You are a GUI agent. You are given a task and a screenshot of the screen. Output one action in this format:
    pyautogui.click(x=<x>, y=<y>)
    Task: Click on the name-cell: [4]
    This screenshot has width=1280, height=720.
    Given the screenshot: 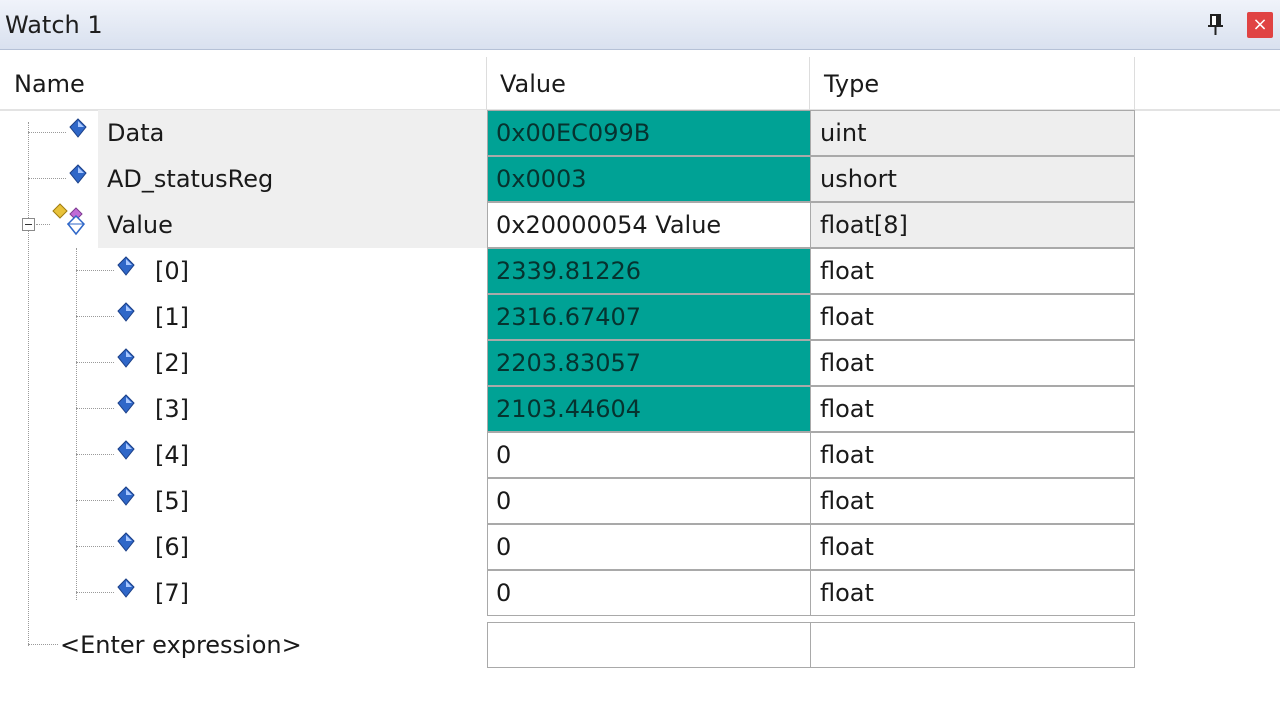 What is the action you would take?
    pyautogui.click(x=243, y=455)
    